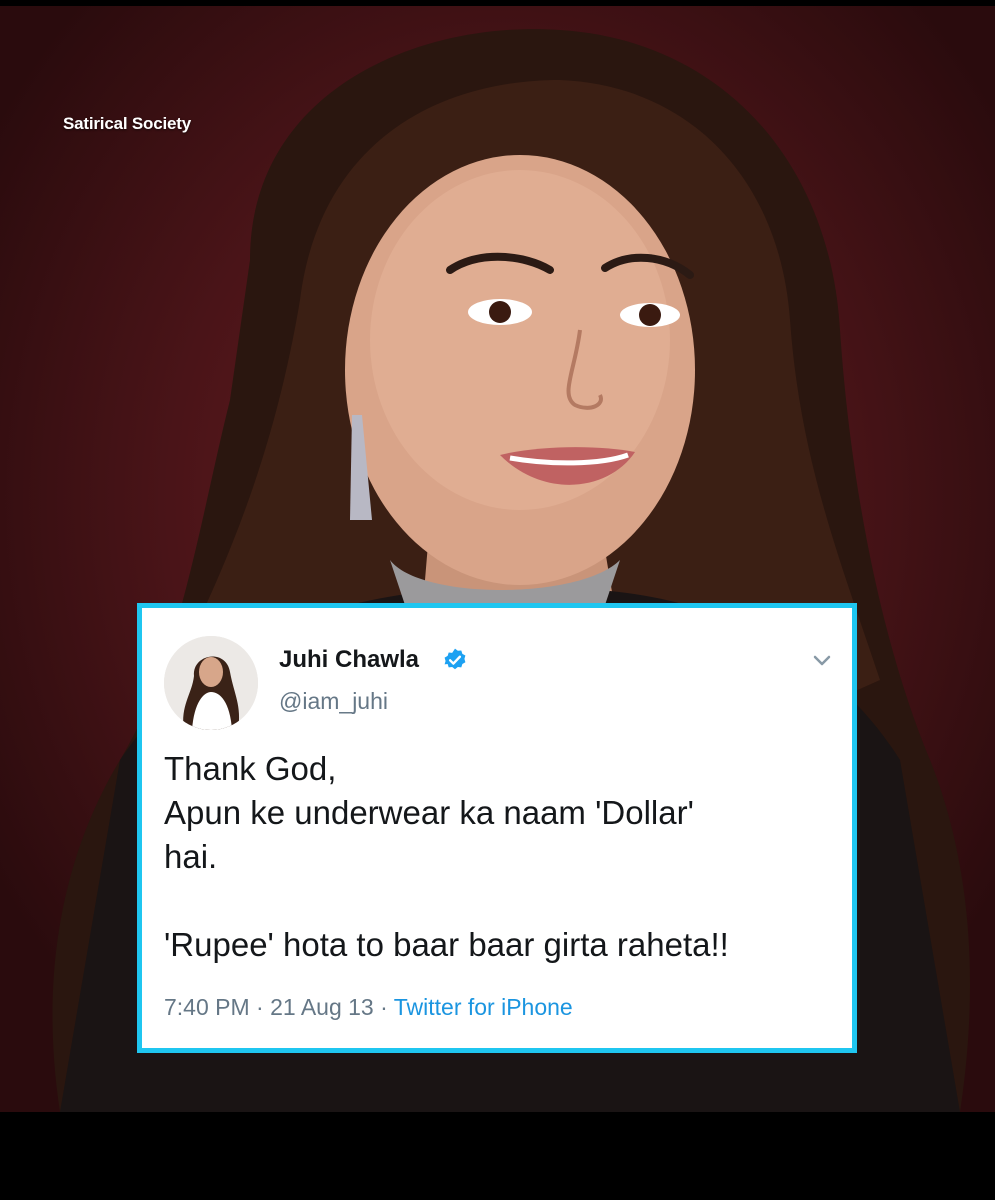 The image size is (995, 1200). What do you see at coordinates (822, 661) in the screenshot?
I see `chevron-down-icon` at bounding box center [822, 661].